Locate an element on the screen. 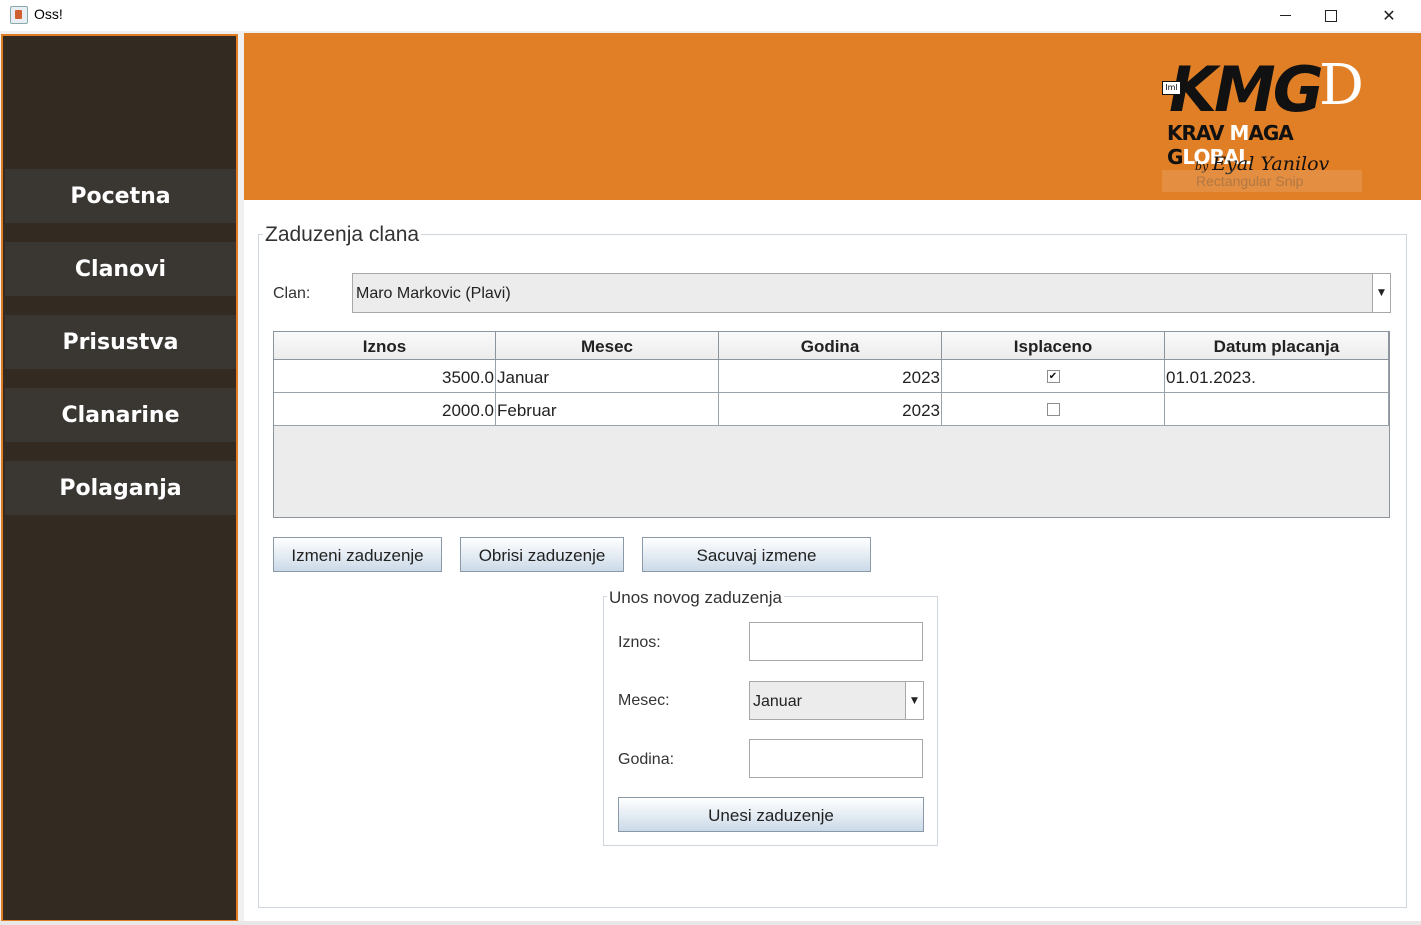  close-icon: ✕ is located at coordinates (1389, 15).